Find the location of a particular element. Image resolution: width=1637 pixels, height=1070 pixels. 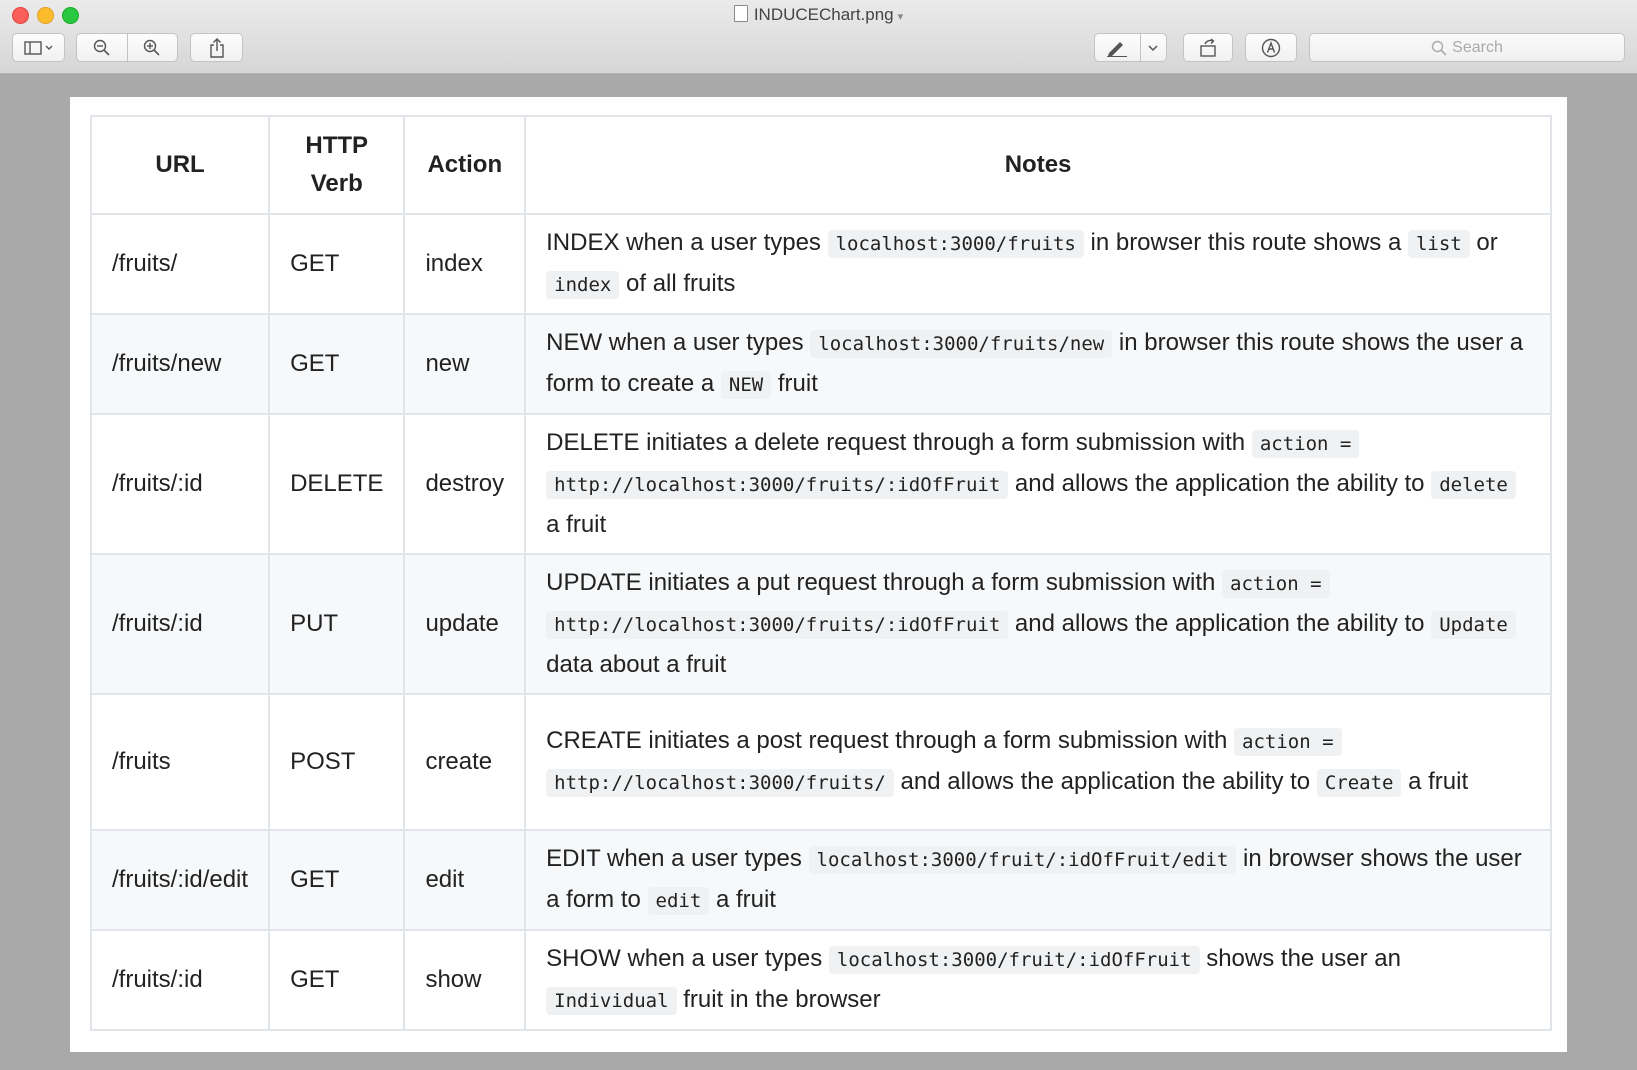

sidebar-toggle-button is located at coordinates (38, 47).